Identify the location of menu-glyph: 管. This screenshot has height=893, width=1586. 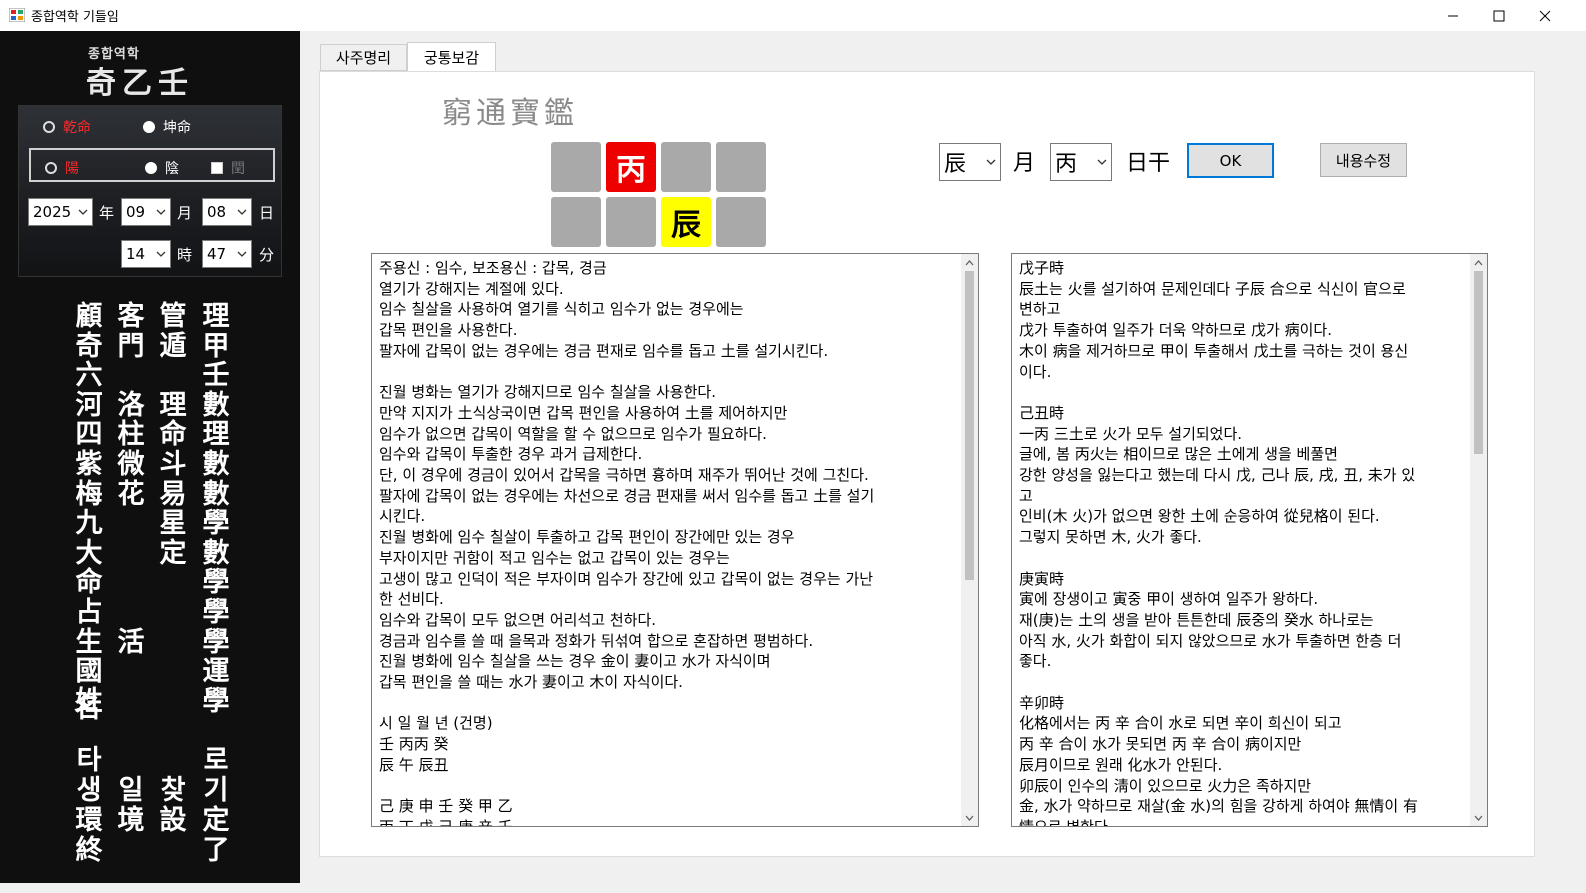
(173, 317).